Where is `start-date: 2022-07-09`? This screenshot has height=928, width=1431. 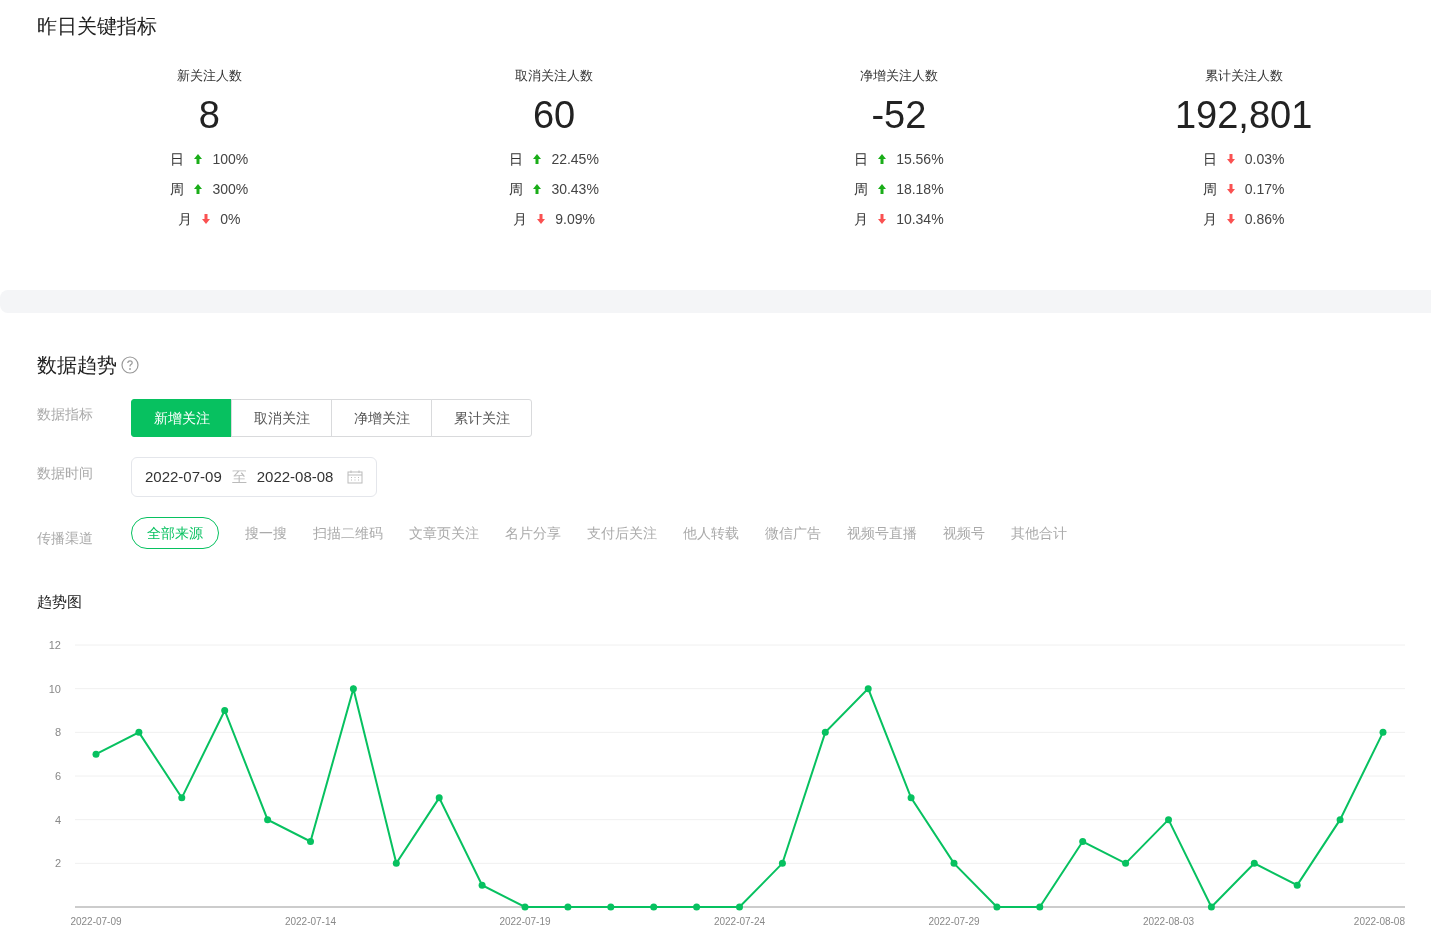 start-date: 2022-07-09 is located at coordinates (183, 476).